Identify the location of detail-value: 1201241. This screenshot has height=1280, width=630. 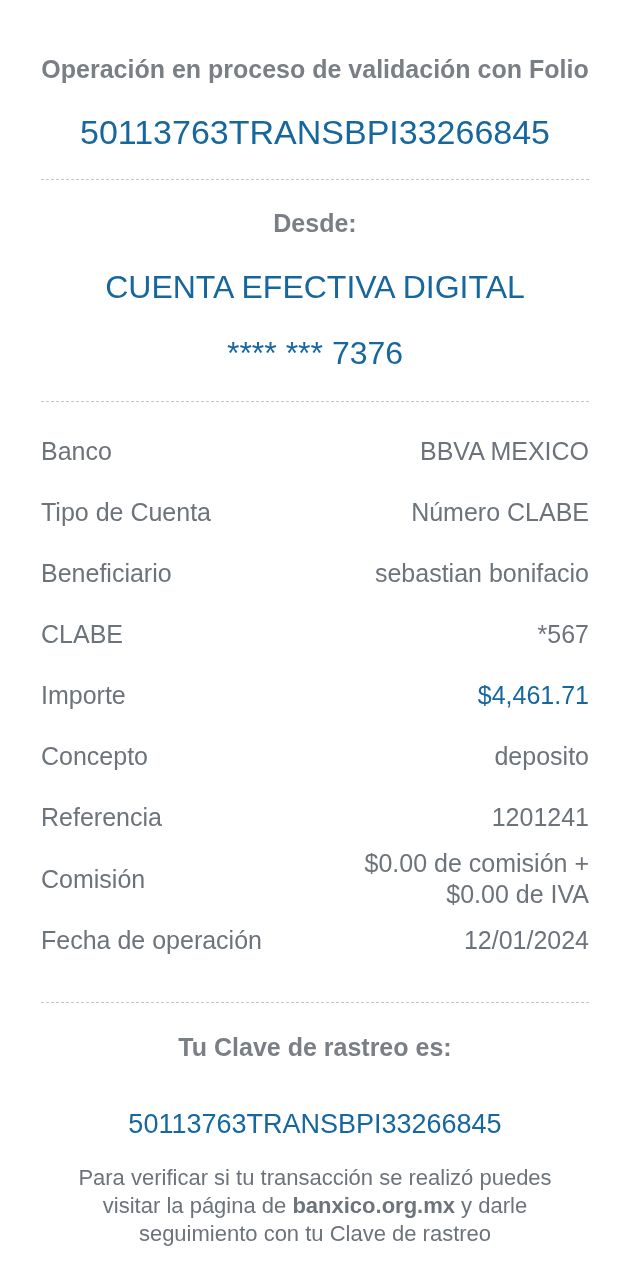
(540, 817).